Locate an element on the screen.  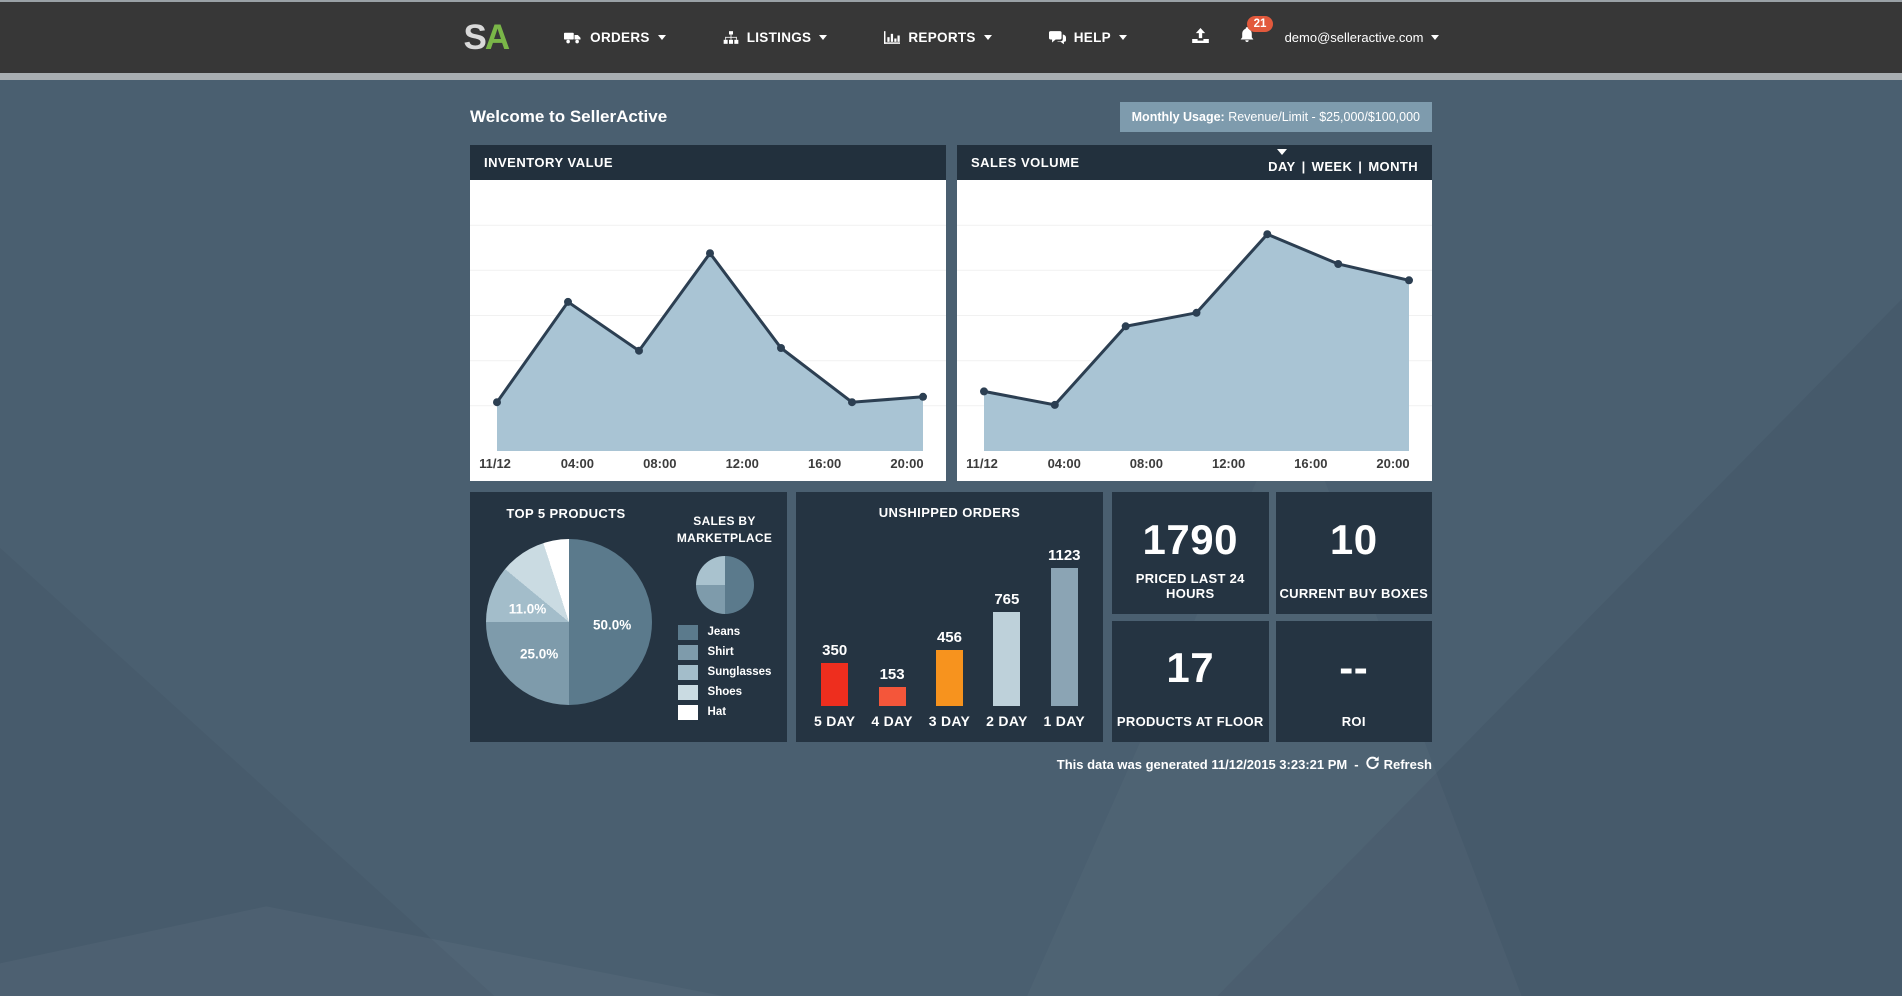
legend-item-sunglasses: Sunglasses is located at coordinates (724, 672).